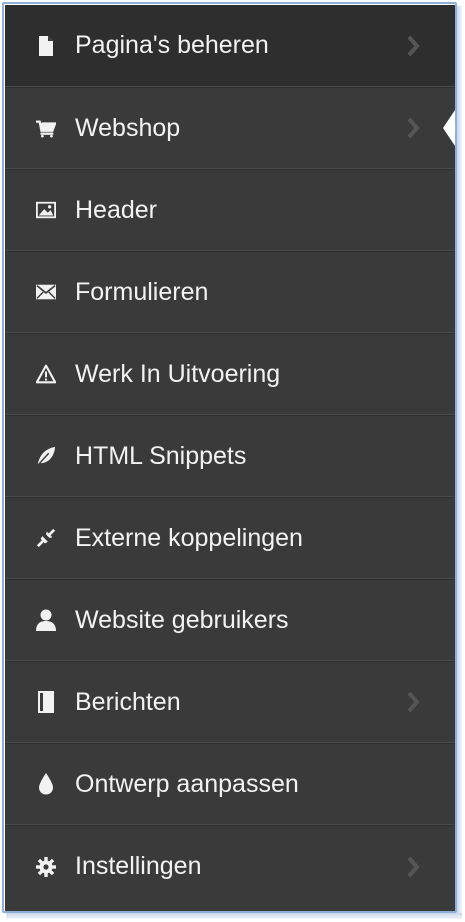  Describe the element at coordinates (230, 292) in the screenshot. I see `menu-item-formulieren: Formulieren` at that location.